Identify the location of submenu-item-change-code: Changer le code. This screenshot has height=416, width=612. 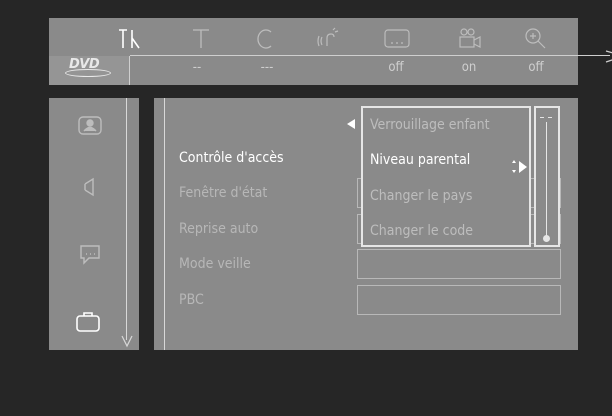
(421, 231).